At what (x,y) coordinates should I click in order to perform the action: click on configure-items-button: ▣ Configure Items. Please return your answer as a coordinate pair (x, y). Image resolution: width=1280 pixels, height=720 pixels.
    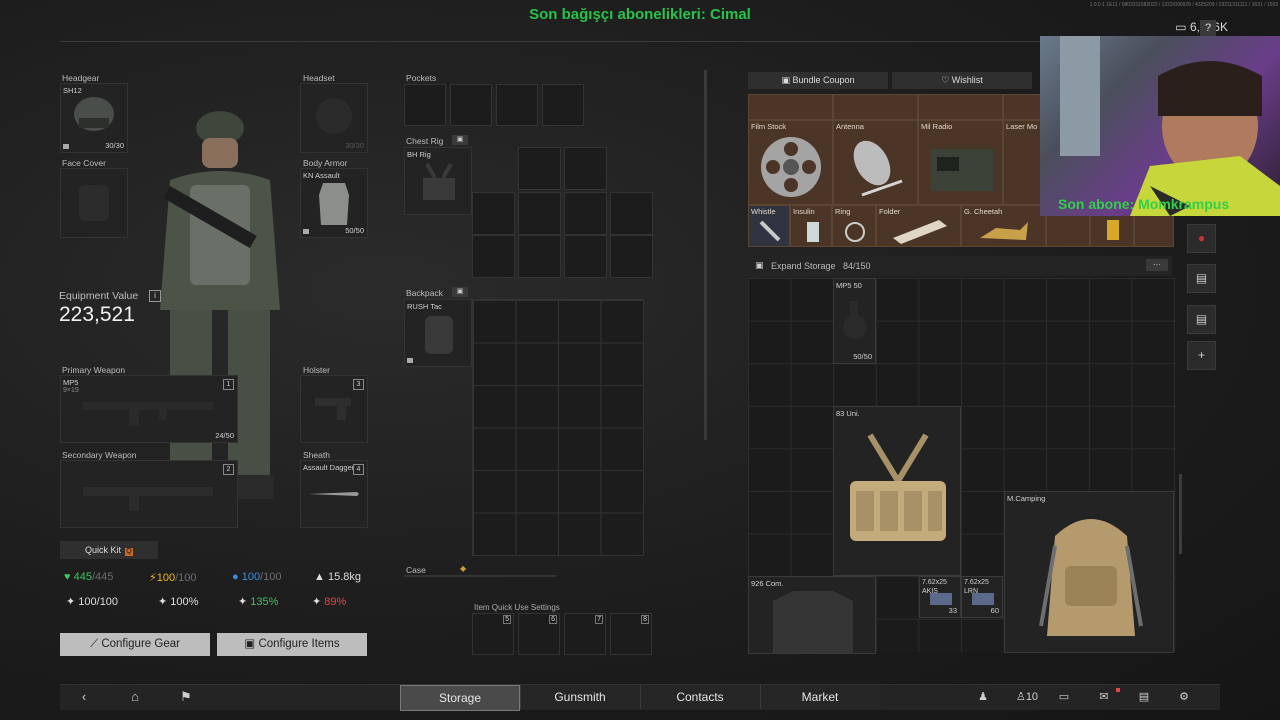
    Looking at the image, I should click on (292, 644).